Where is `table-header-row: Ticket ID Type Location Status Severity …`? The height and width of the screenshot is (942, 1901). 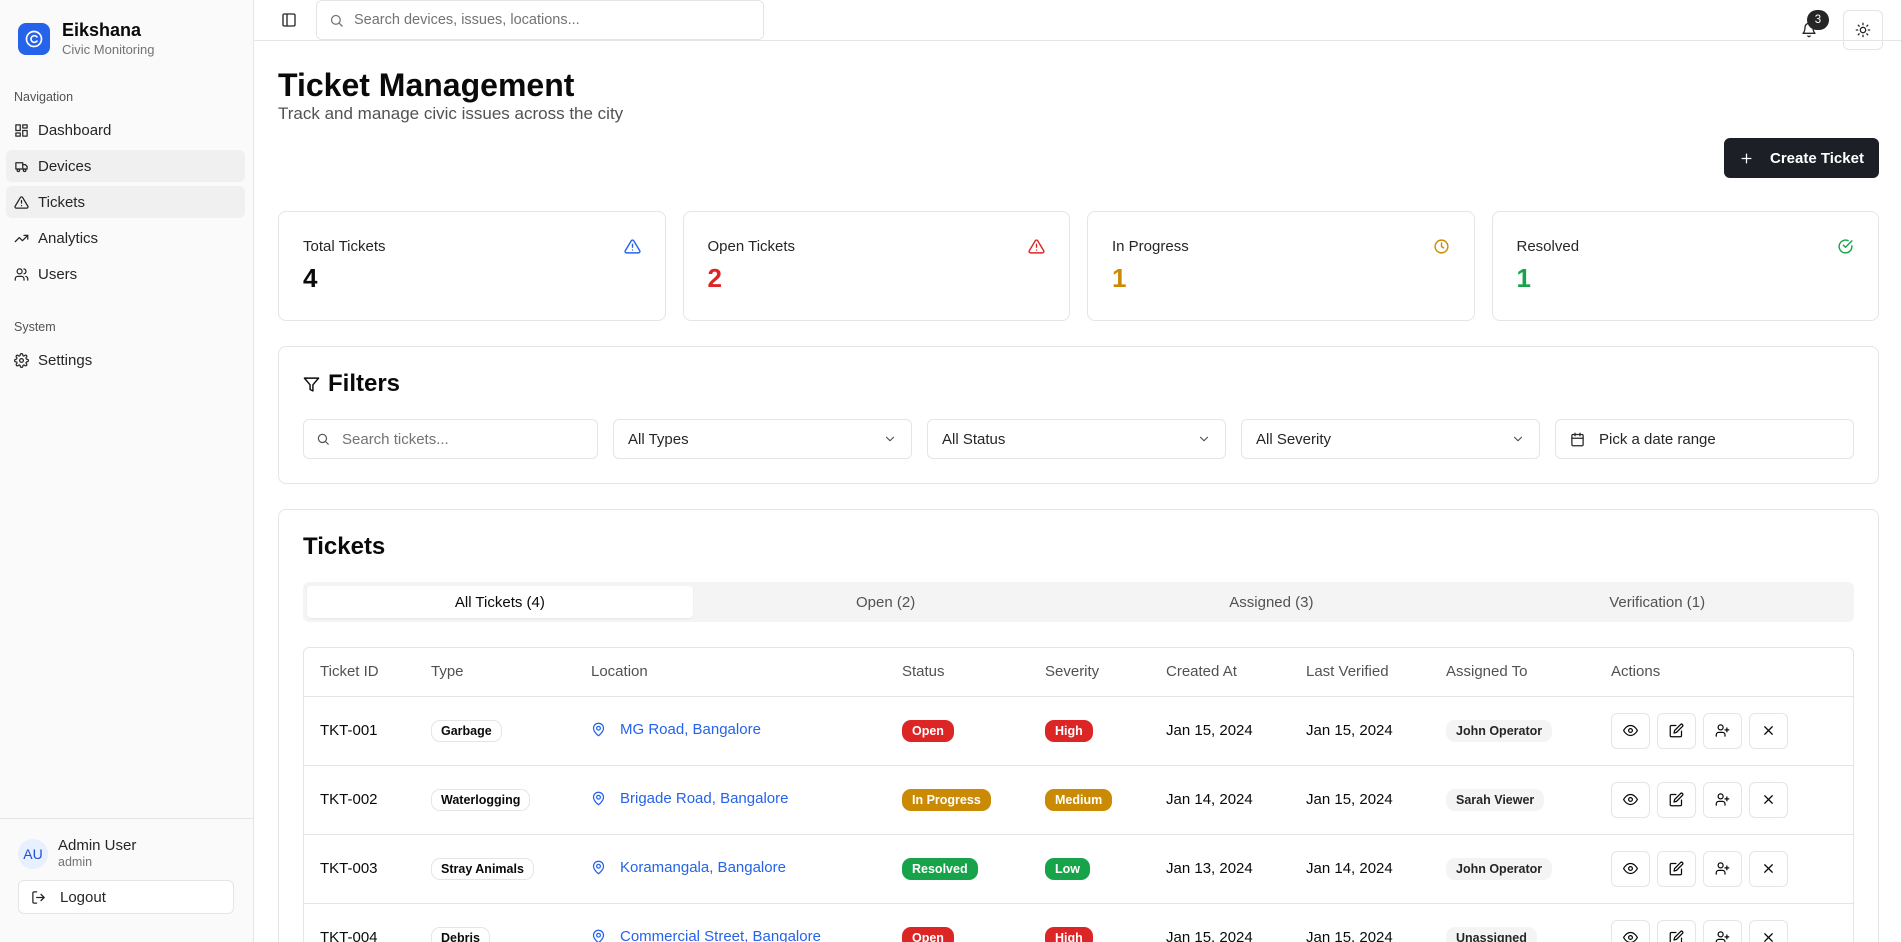 table-header-row: Ticket ID Type Location Status Severity … is located at coordinates (1078, 672).